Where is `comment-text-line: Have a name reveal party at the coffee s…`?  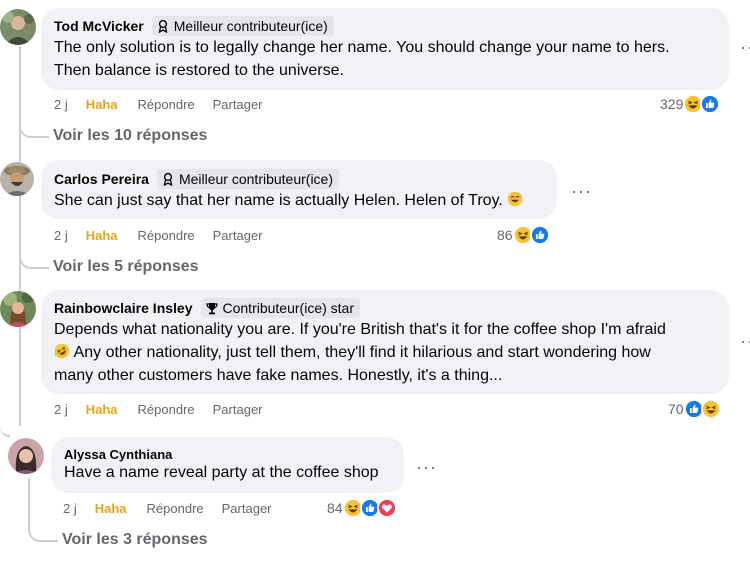
comment-text-line: Have a name reveal party at the coffee s… is located at coordinates (221, 472).